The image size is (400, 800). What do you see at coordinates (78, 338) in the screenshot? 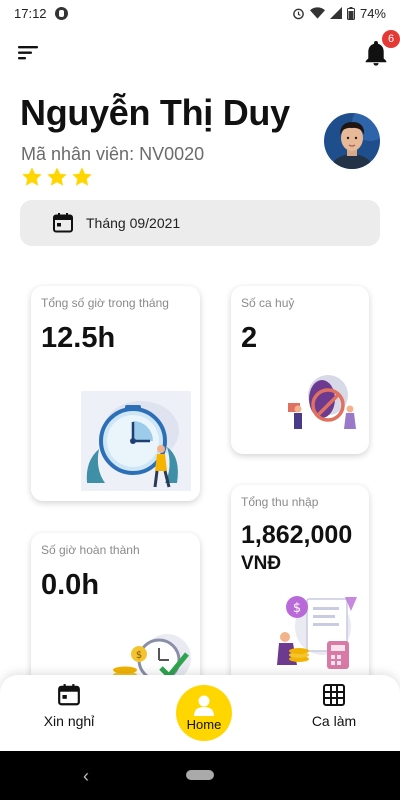
I see `total-hours-value: 12.5h` at bounding box center [78, 338].